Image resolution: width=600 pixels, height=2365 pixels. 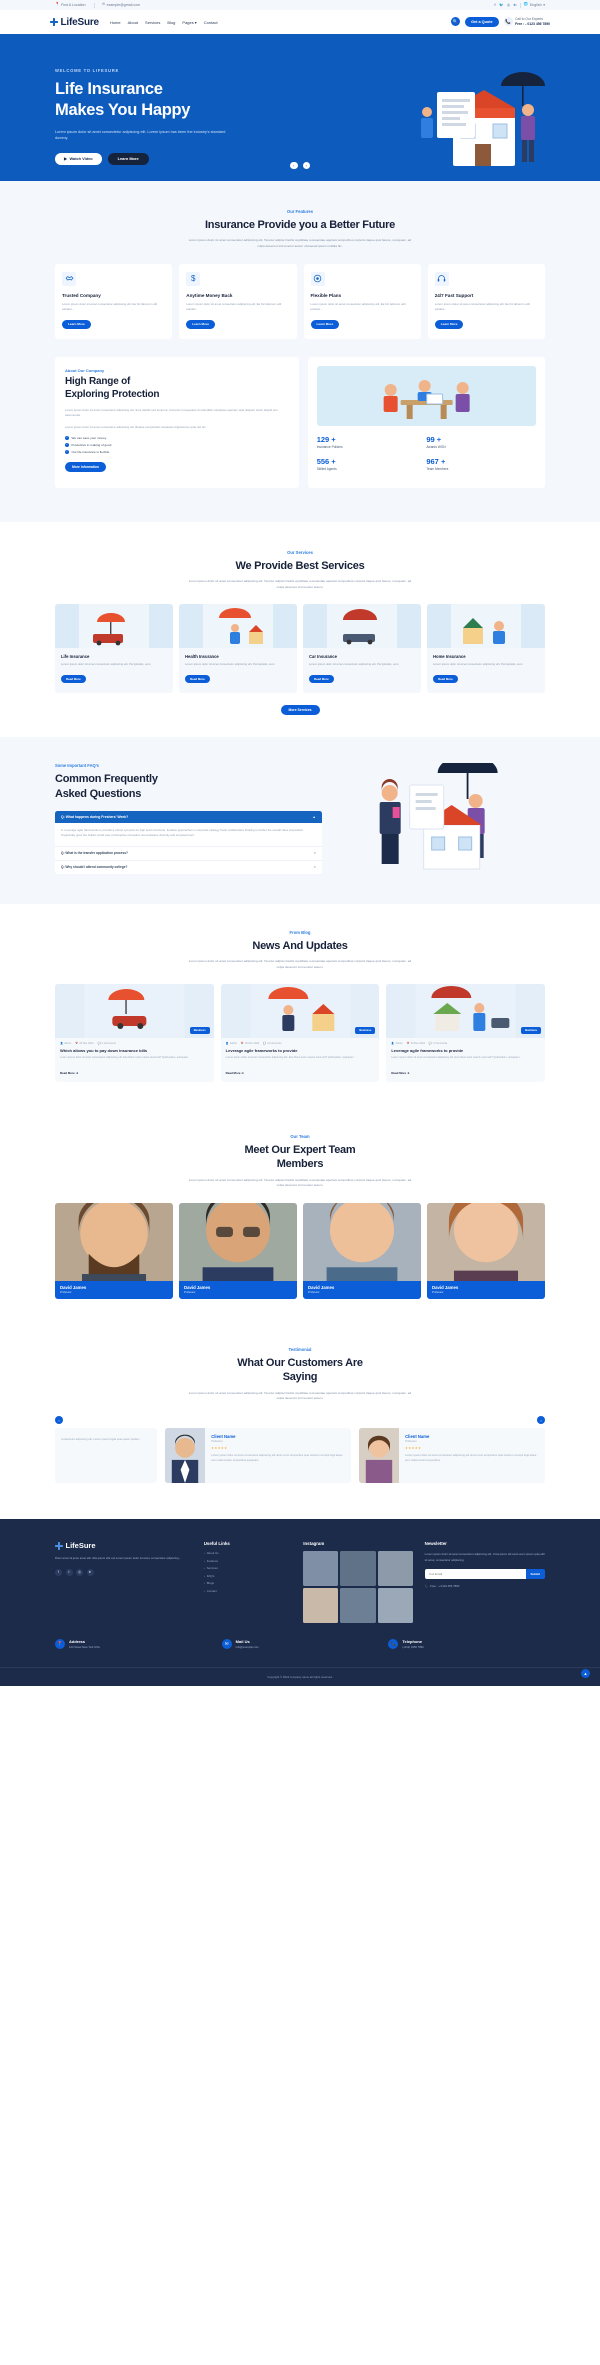 I want to click on chevron-down-icon: ▾, so click(x=315, y=853).